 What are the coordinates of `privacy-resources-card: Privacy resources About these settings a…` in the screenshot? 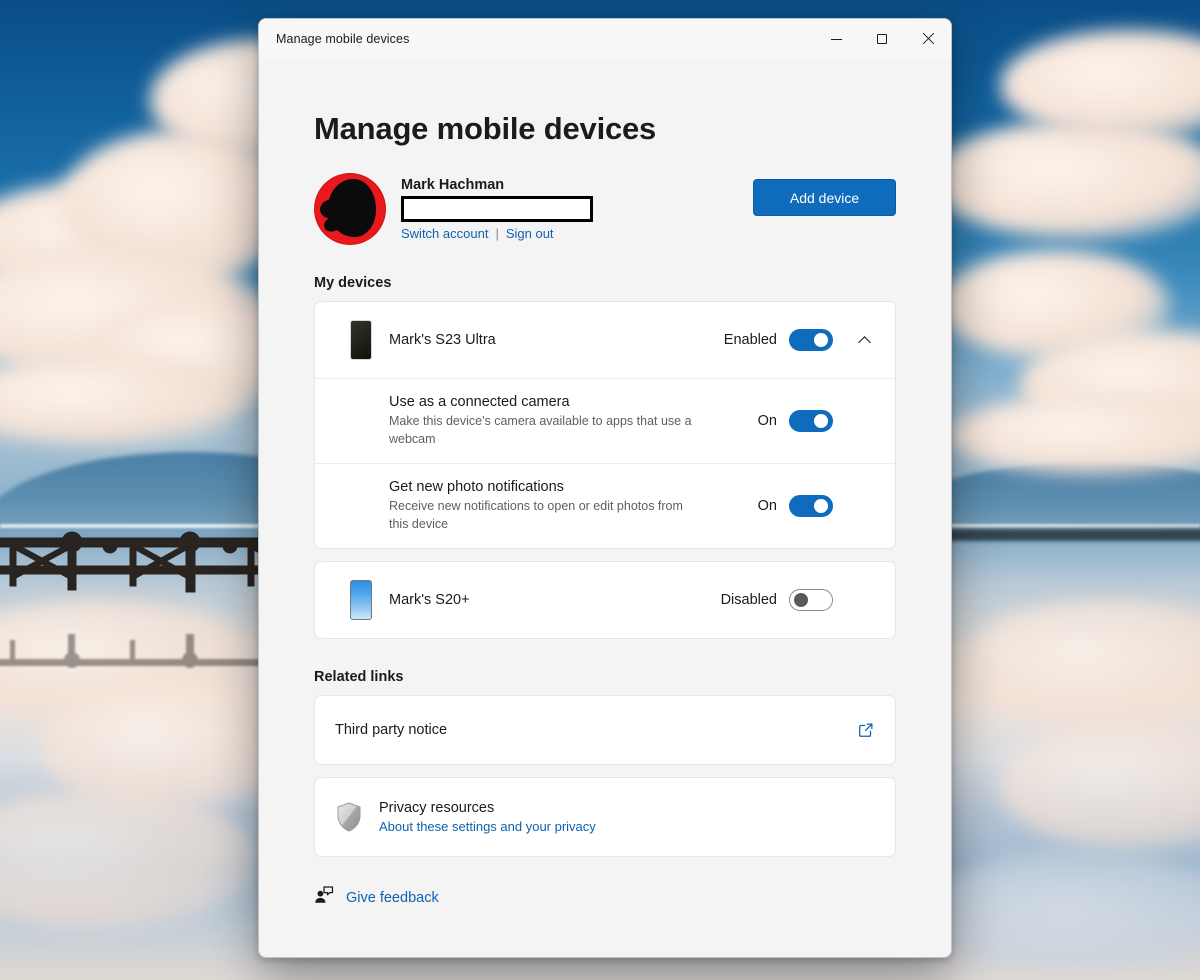 It's located at (605, 817).